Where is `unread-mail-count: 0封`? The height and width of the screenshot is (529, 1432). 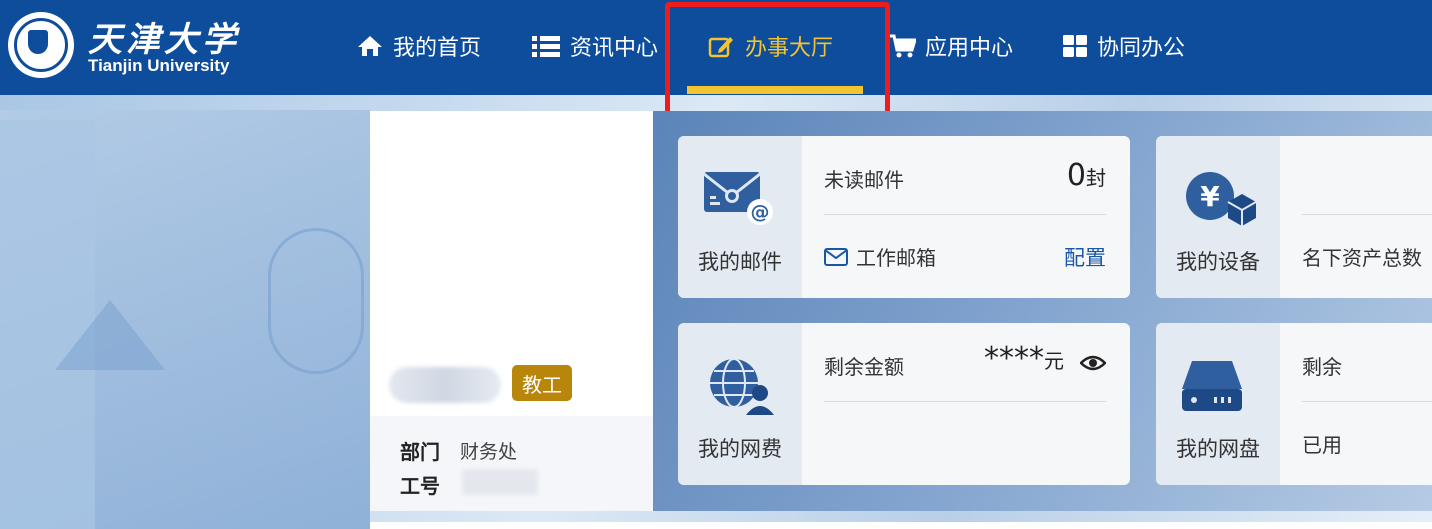
unread-mail-count: 0封 is located at coordinates (1086, 175).